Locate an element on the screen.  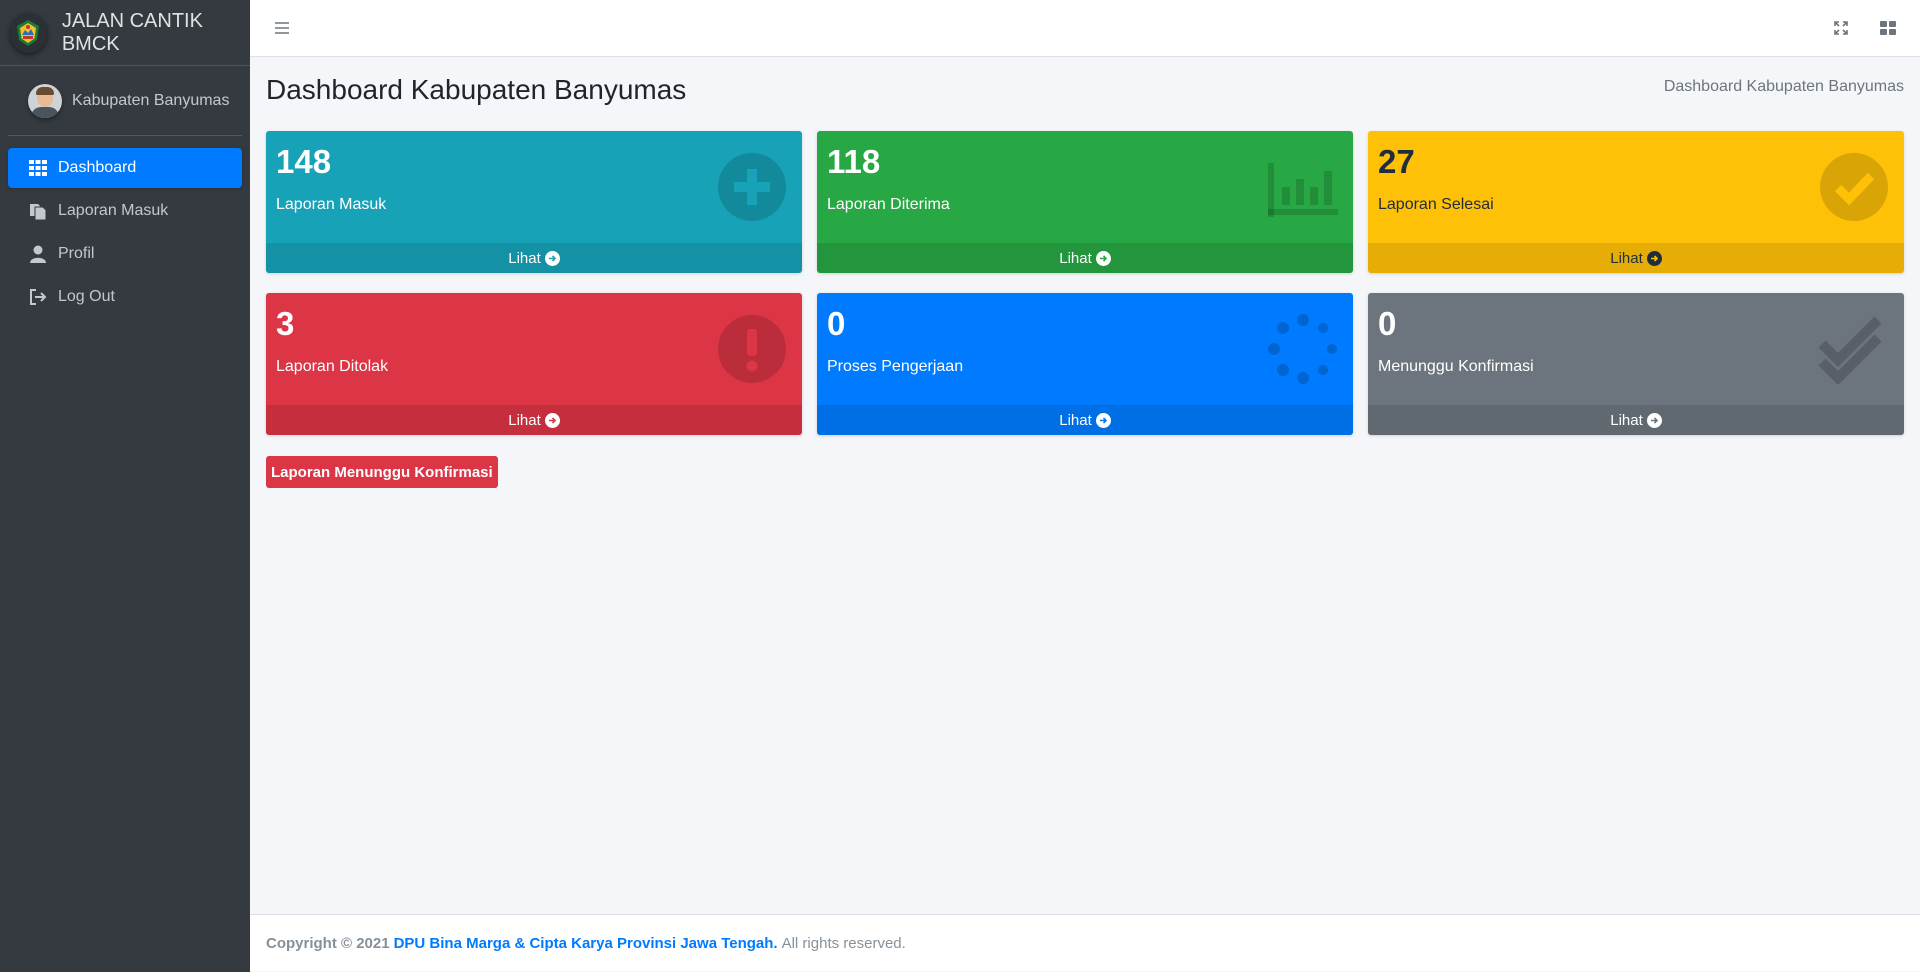
exclamation-circle-icon is located at coordinates (752, 349).